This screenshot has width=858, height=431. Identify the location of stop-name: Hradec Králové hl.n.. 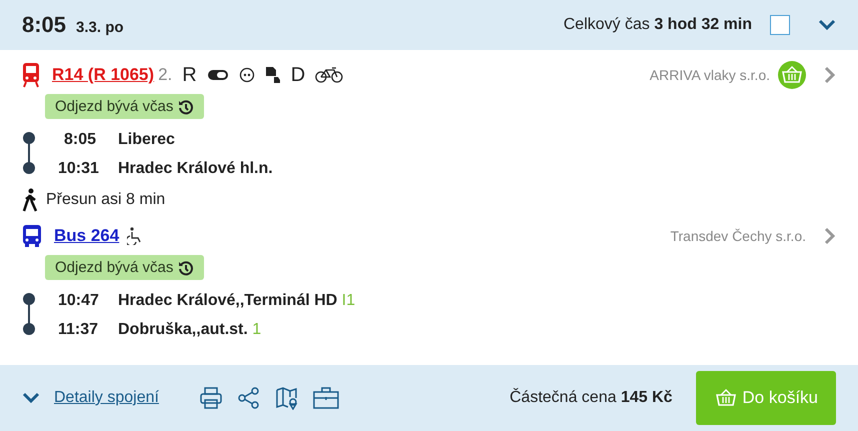
(196, 169).